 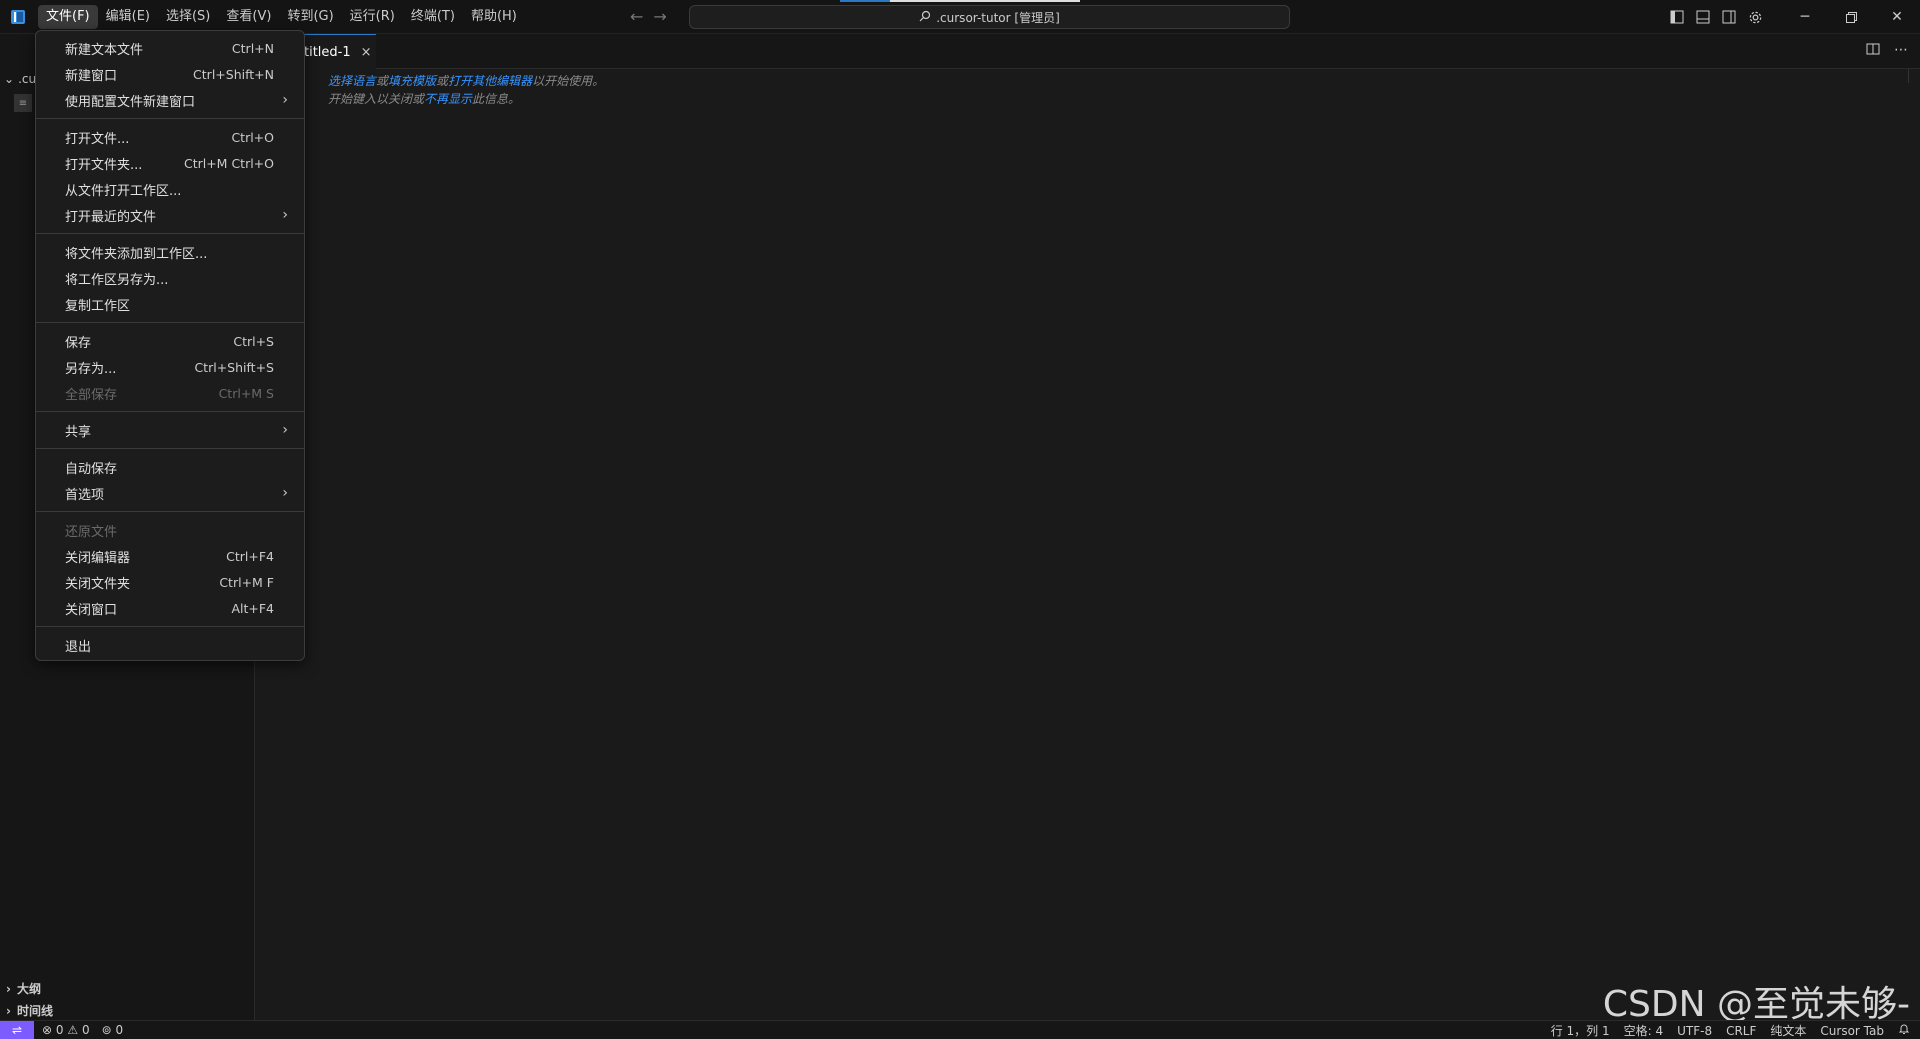 I want to click on notifications-bell-icon, so click(x=1904, y=1030).